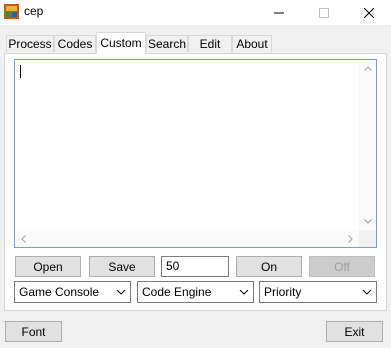 This screenshot has height=348, width=391. I want to click on title-bar: cep, so click(195, 12).